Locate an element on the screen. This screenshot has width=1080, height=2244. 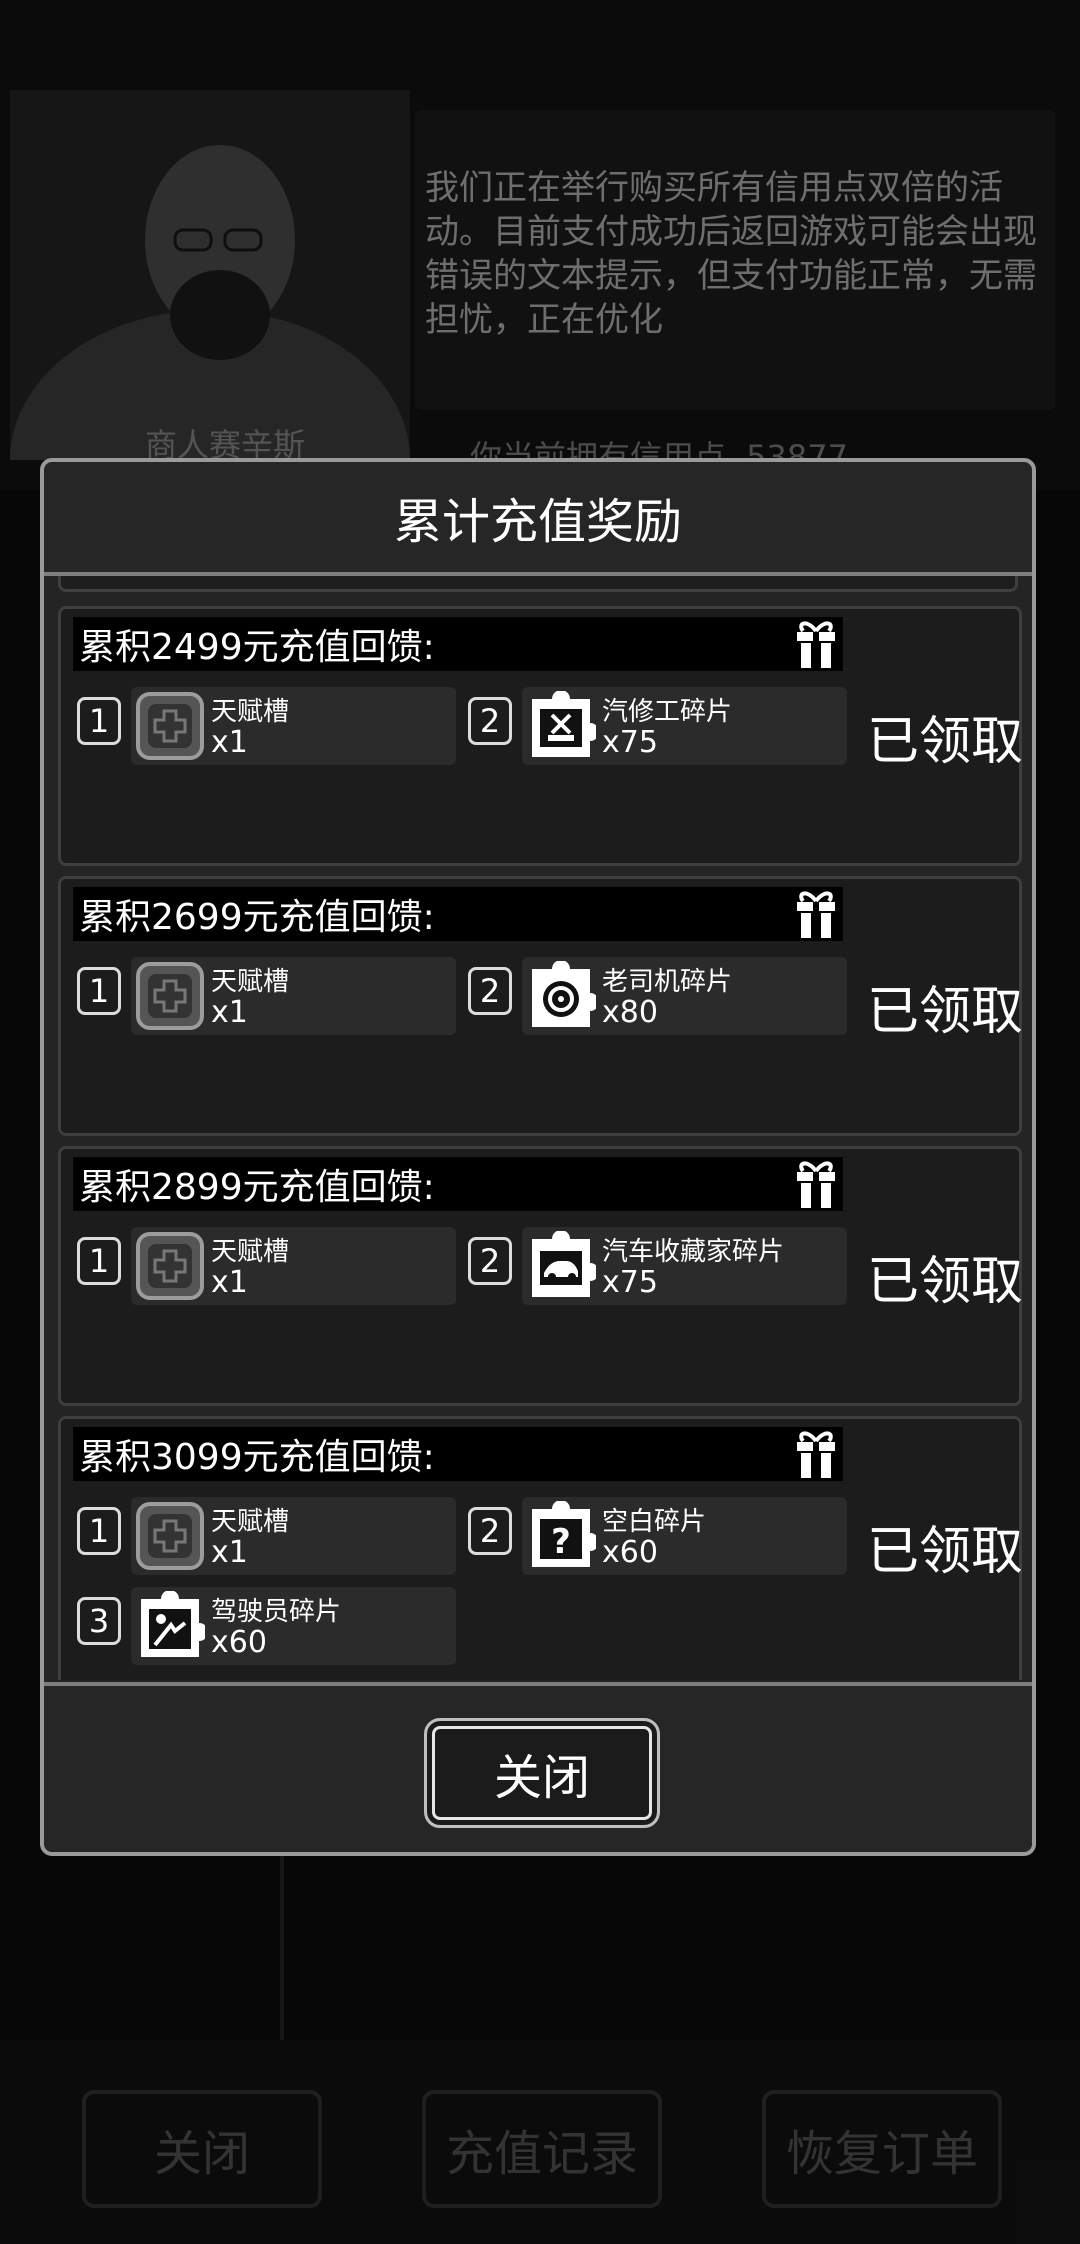
item-quantity: x80 is located at coordinates (630, 1012).